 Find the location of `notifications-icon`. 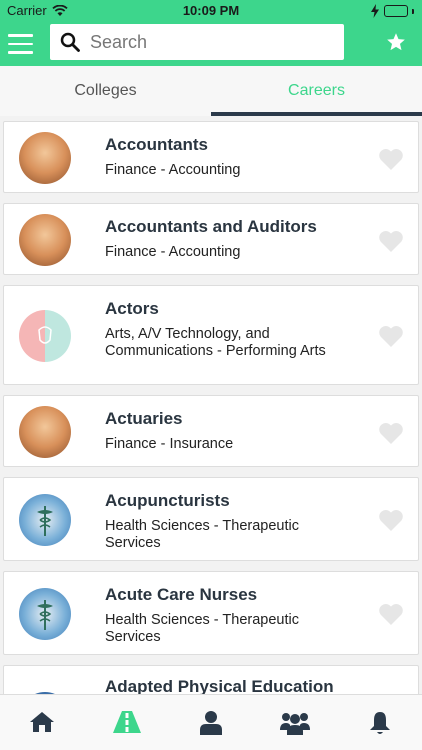

notifications-icon is located at coordinates (379, 723).